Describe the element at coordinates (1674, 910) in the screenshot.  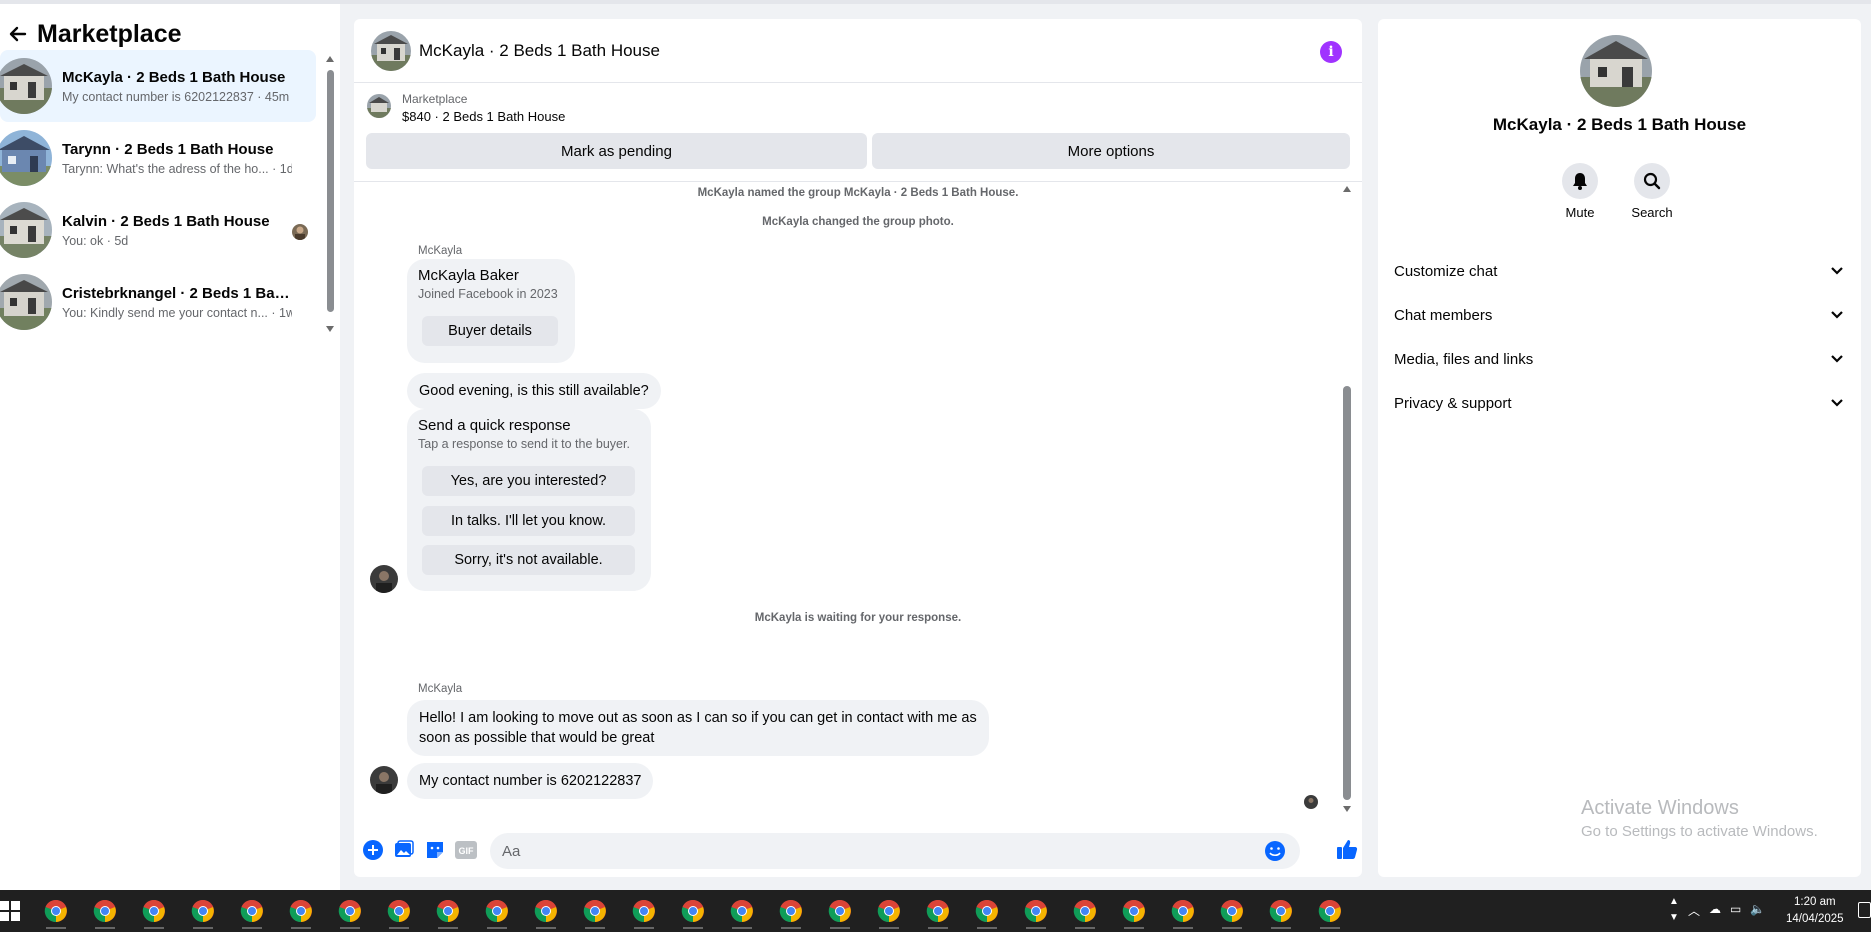
I see `tray-overflow-icon: ▲ ▼` at that location.